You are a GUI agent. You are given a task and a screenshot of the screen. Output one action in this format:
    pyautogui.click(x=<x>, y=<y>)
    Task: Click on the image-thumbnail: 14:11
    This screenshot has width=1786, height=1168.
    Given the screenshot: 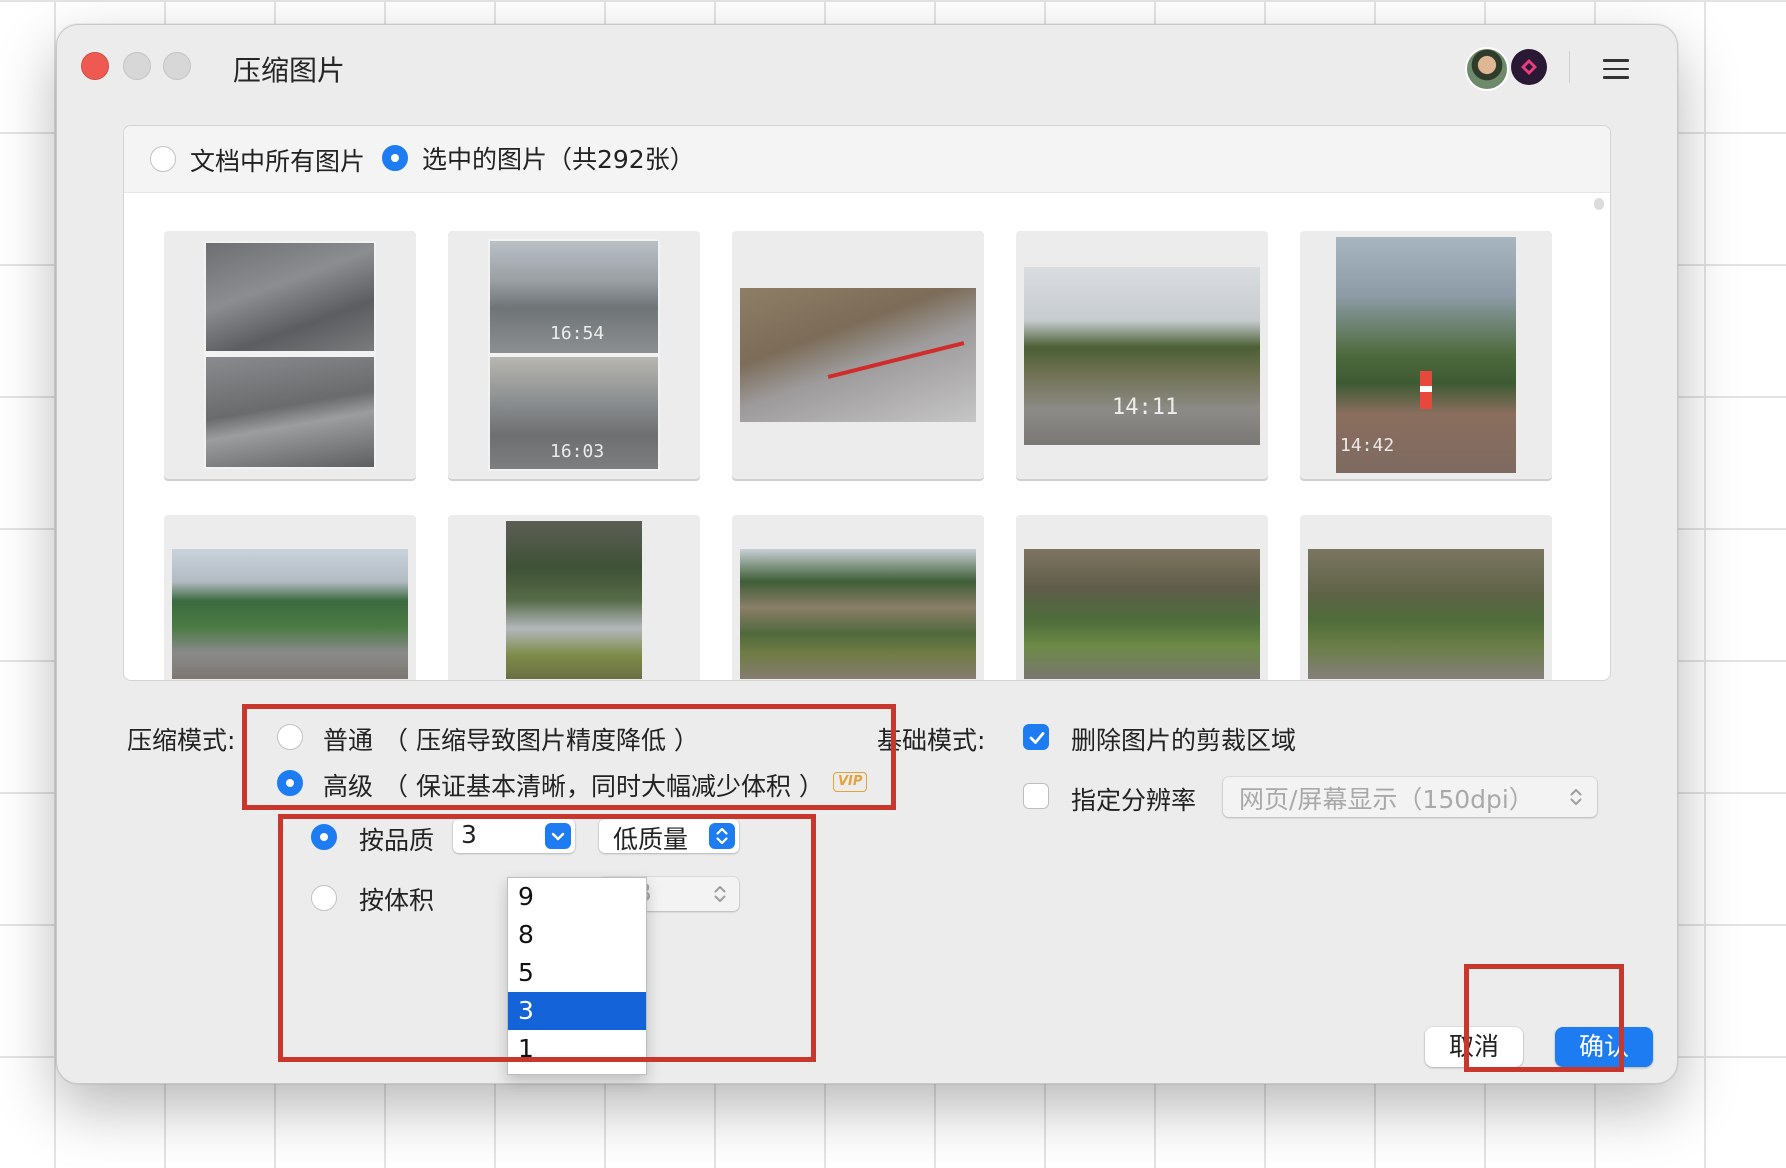 What is the action you would take?
    pyautogui.click(x=1142, y=355)
    